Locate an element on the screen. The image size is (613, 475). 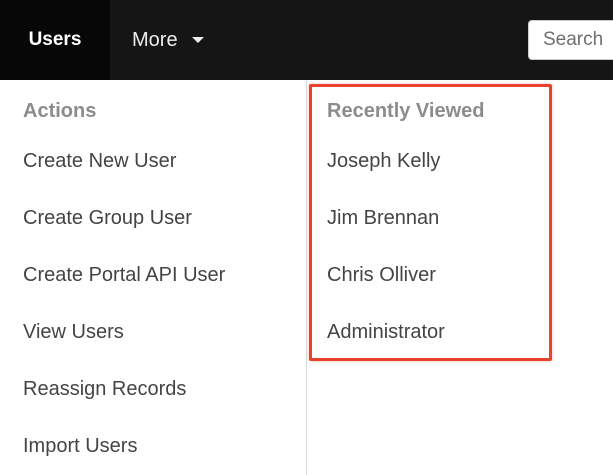
recent-item-administrator: Administrator is located at coordinates (386, 332).